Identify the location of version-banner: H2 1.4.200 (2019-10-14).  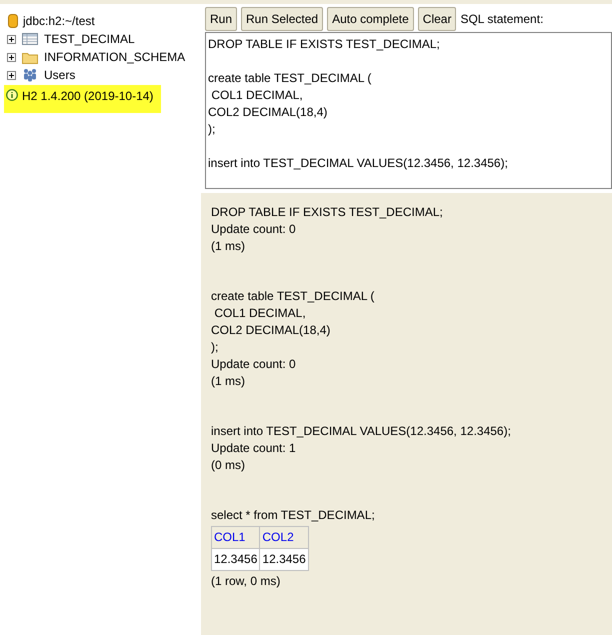
(82, 99).